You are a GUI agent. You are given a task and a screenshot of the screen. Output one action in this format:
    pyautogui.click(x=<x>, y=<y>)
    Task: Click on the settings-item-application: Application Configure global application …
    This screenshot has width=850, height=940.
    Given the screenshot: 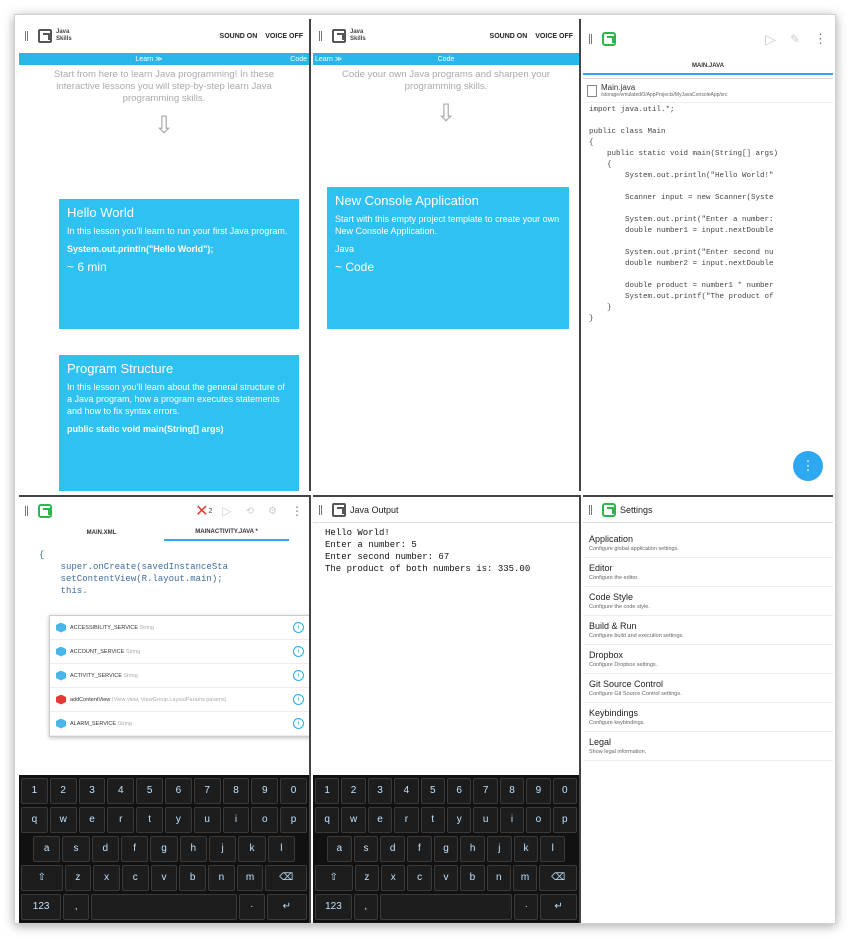 What is the action you would take?
    pyautogui.click(x=708, y=543)
    